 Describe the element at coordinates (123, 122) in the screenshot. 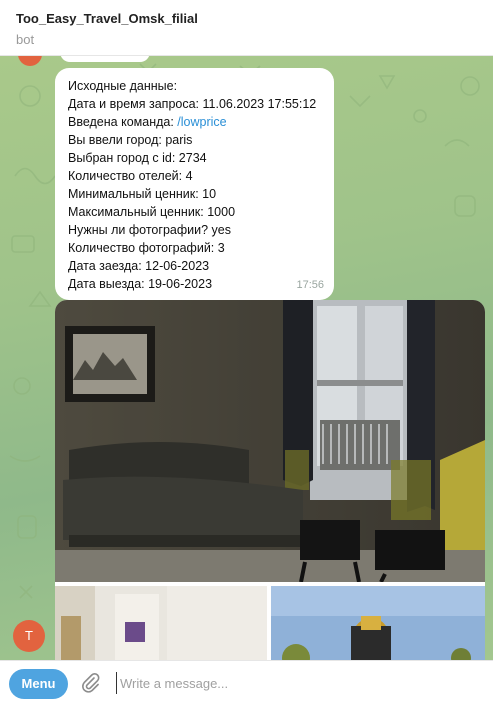

I see `command-label: Введена команда:` at that location.